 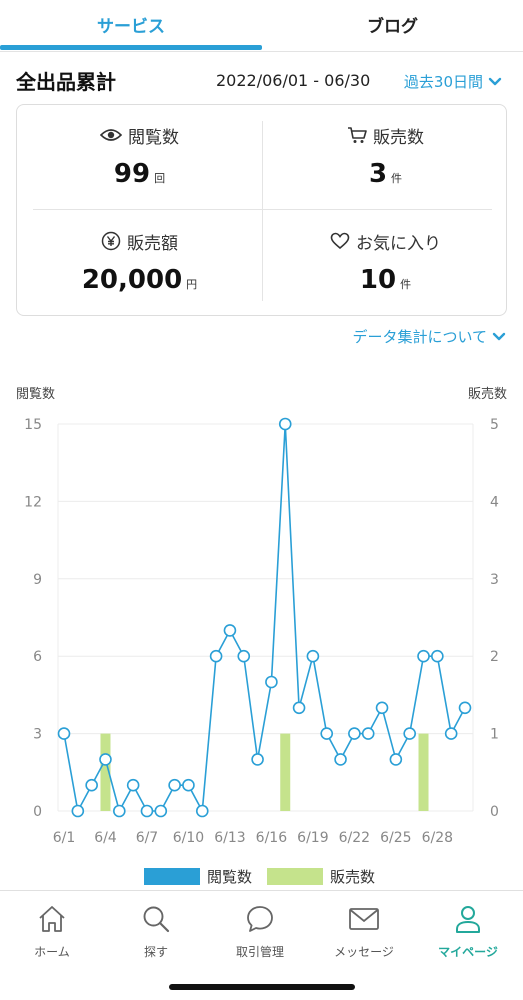 What do you see at coordinates (156, 919) in the screenshot?
I see `search-icon` at bounding box center [156, 919].